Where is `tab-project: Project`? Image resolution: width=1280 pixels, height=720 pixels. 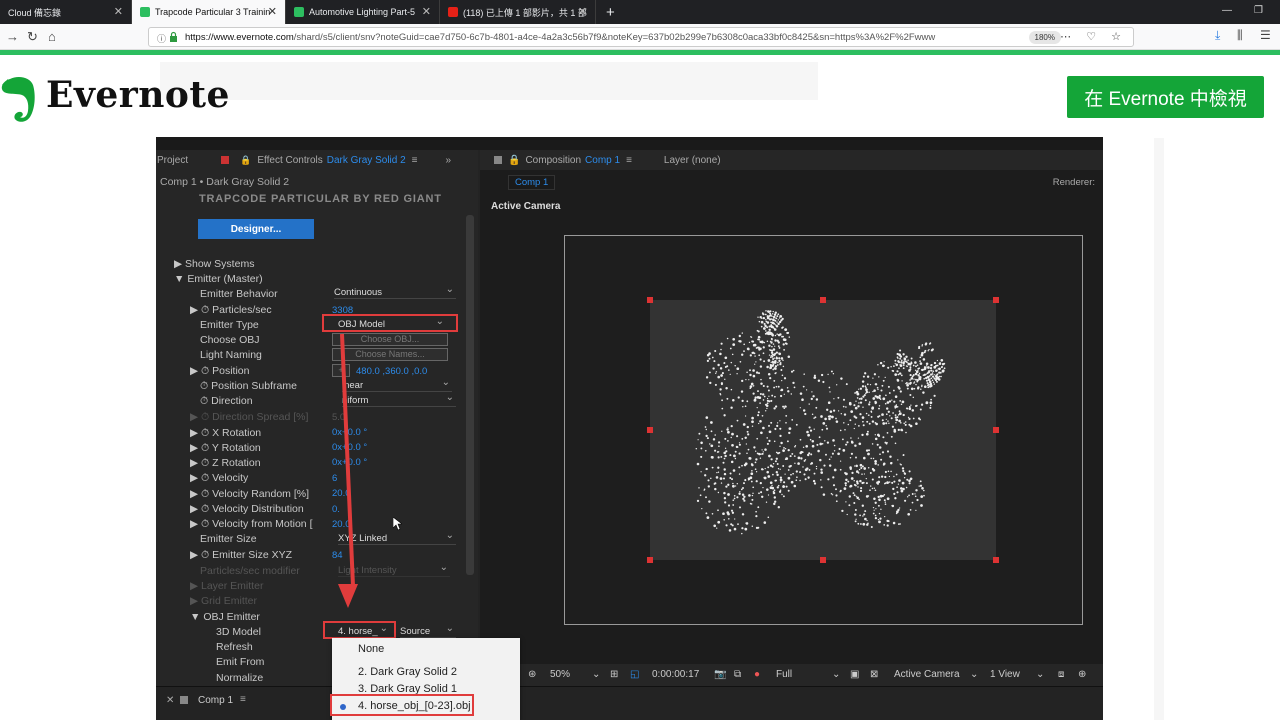
tab-project: Project is located at coordinates (172, 160).